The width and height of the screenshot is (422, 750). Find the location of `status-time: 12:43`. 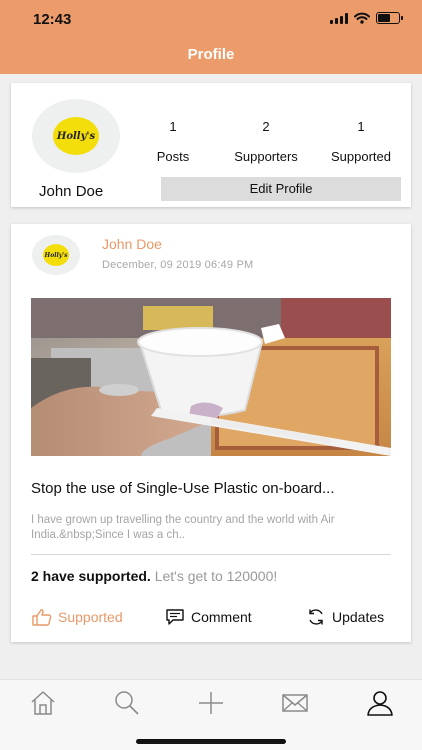

status-time: 12:43 is located at coordinates (52, 19).